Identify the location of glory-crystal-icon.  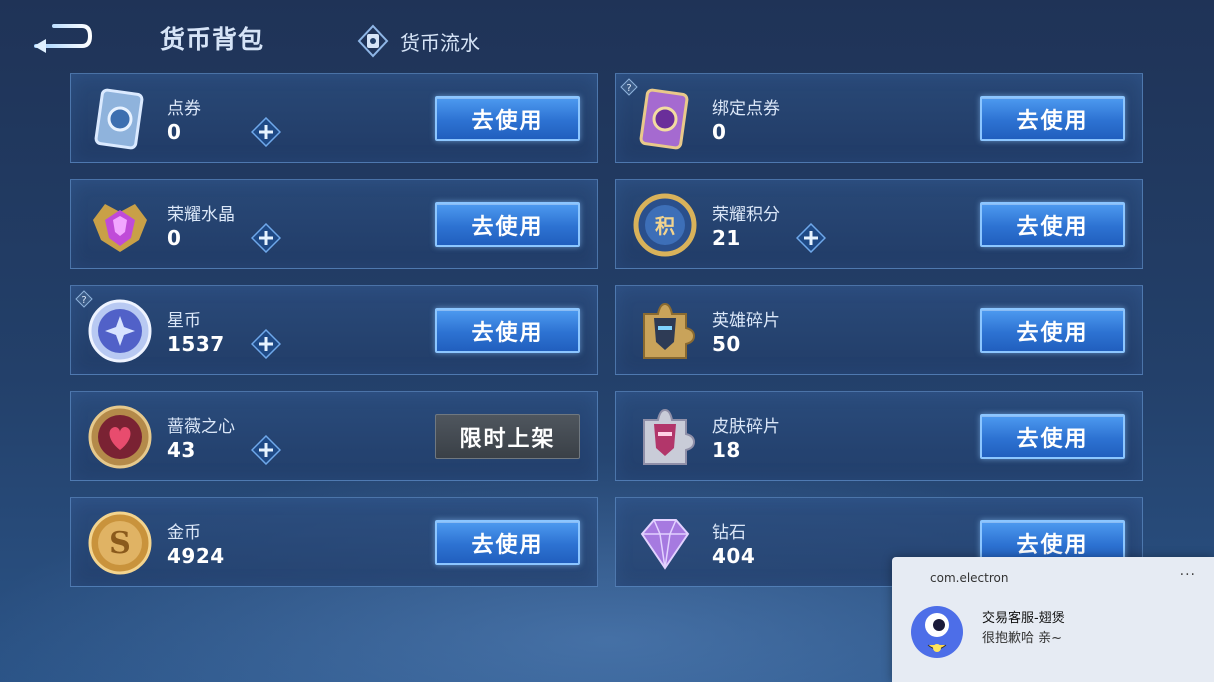
(120, 228).